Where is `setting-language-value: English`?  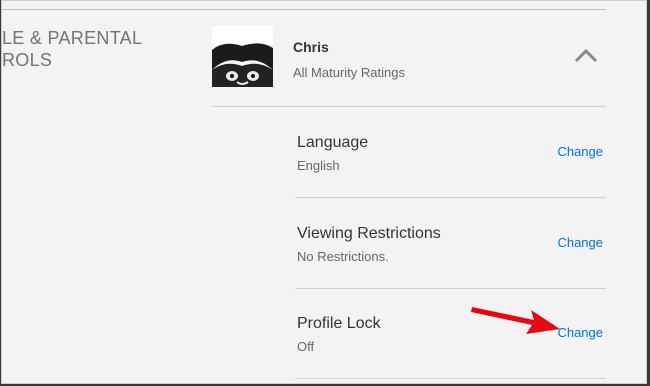 setting-language-value: English is located at coordinates (318, 165).